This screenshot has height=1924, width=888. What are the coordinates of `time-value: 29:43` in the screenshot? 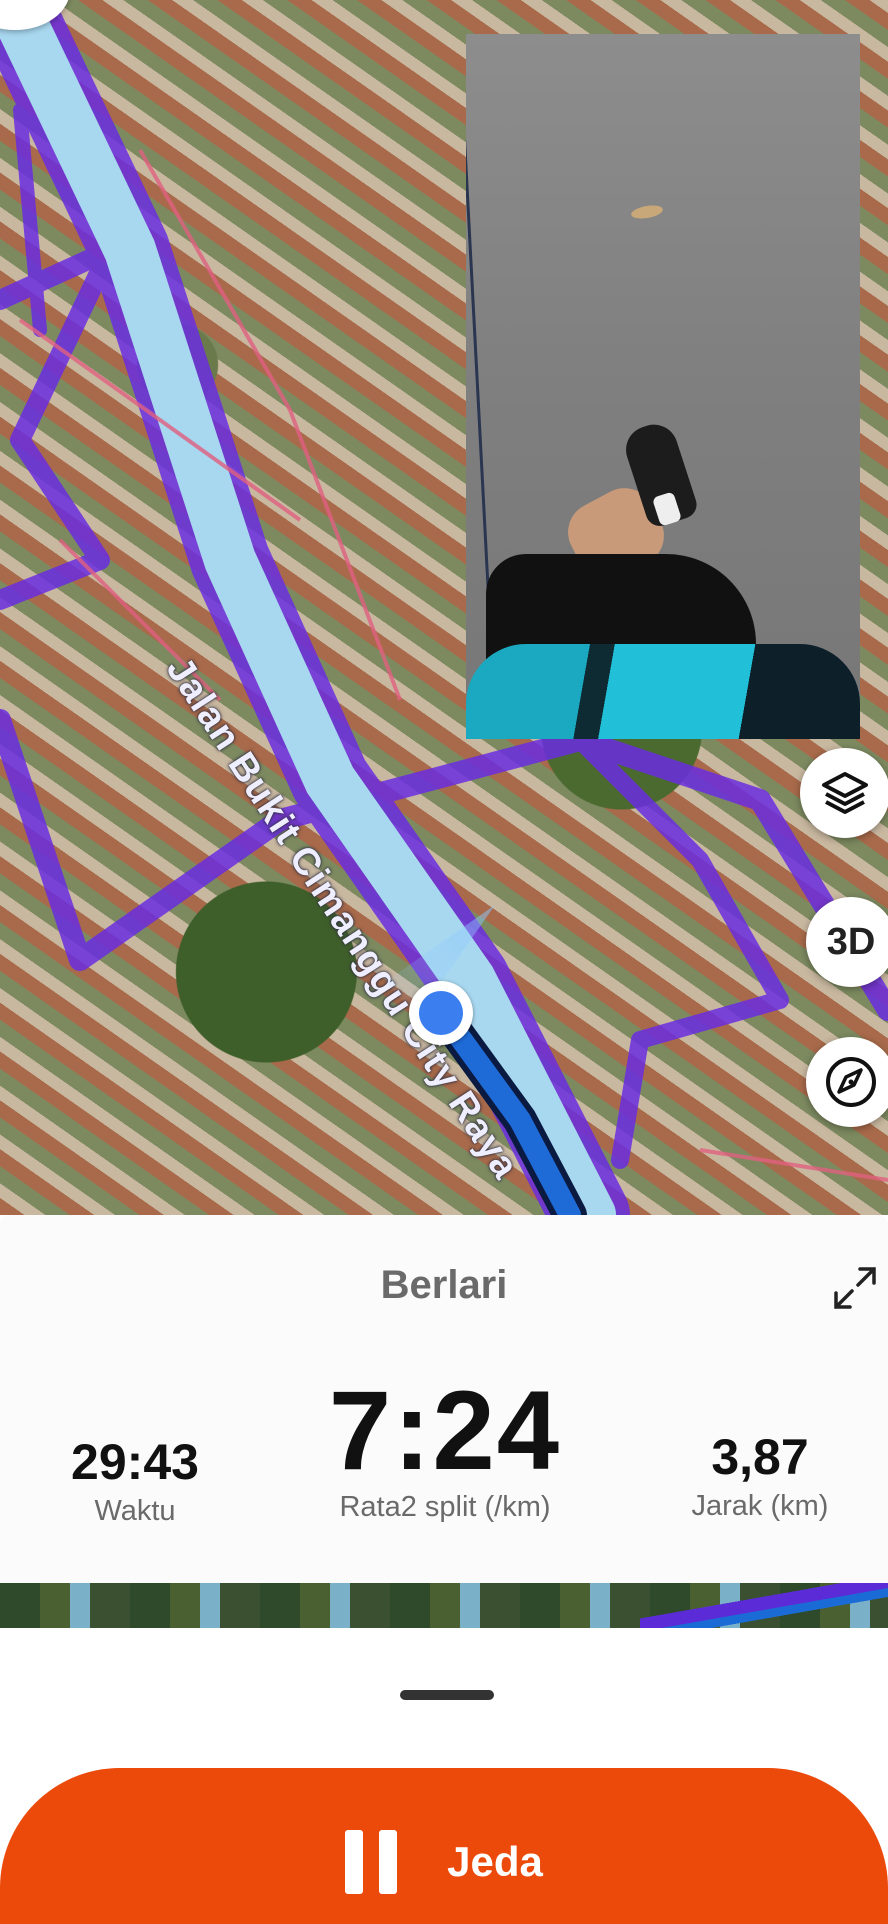 It's located at (135, 1462).